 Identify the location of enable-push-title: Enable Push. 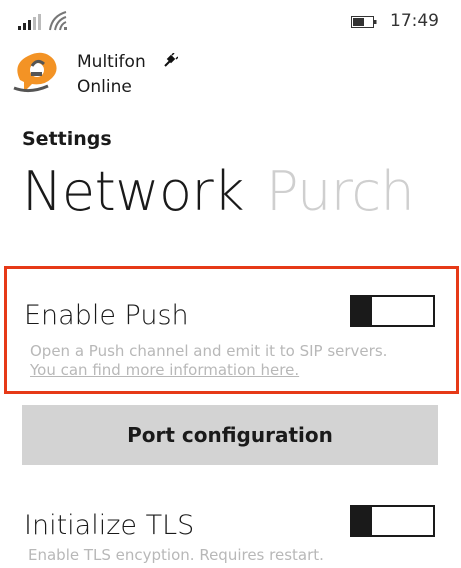
(106, 315).